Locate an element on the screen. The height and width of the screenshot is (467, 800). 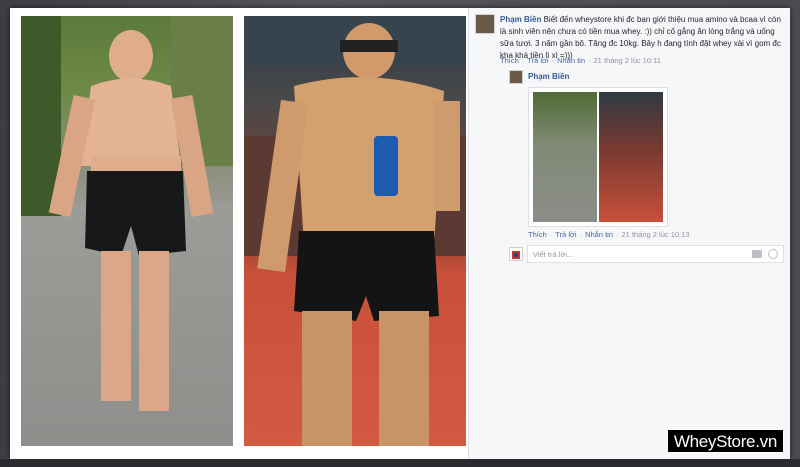
watermark: WheyStore.vn is located at coordinates (725, 441).